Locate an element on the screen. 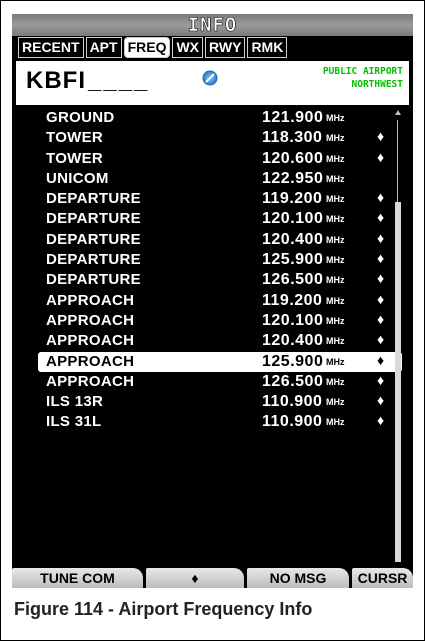 The image size is (425, 641). tab-apt: APT is located at coordinates (103, 47).